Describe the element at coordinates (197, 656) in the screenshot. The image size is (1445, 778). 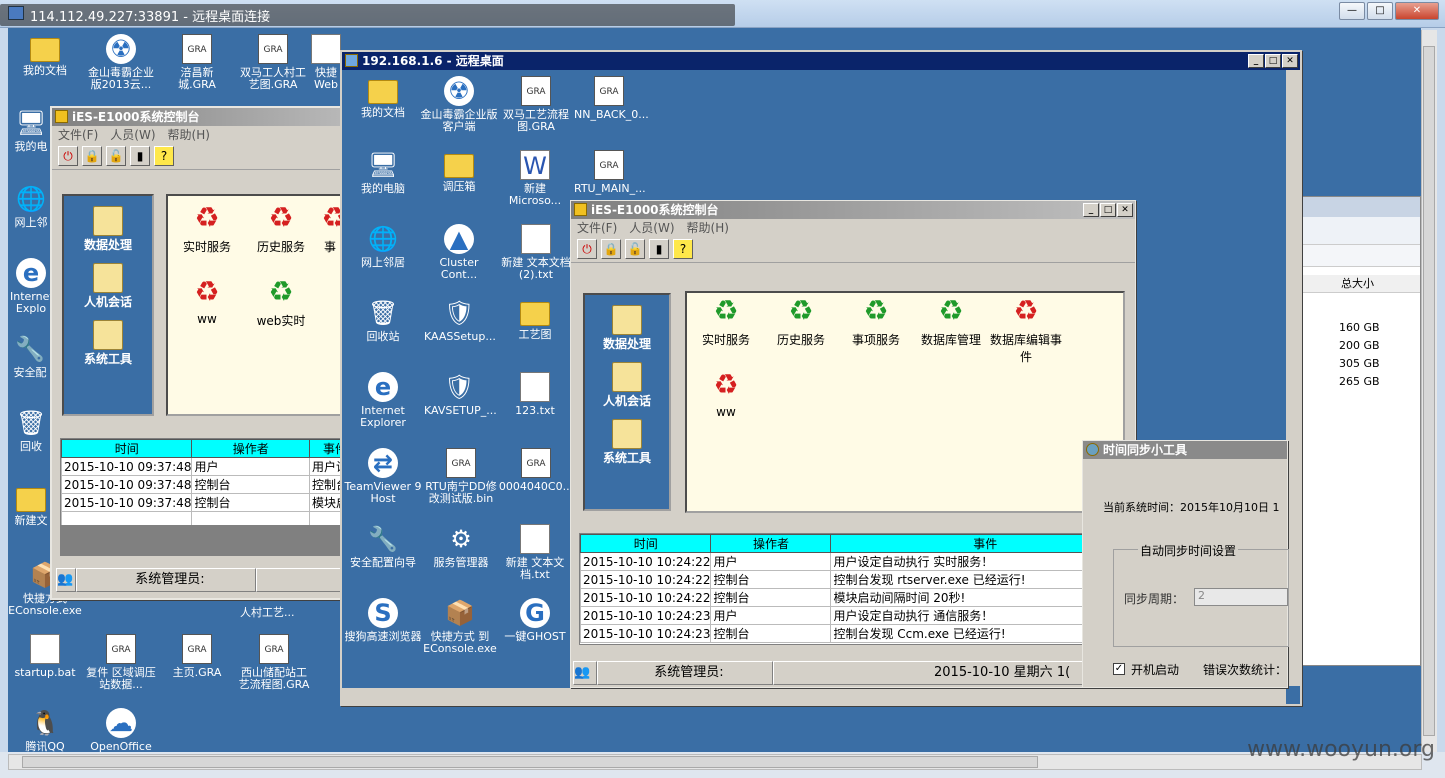
I see `desktop-icon: GRA 主页.GRA` at that location.